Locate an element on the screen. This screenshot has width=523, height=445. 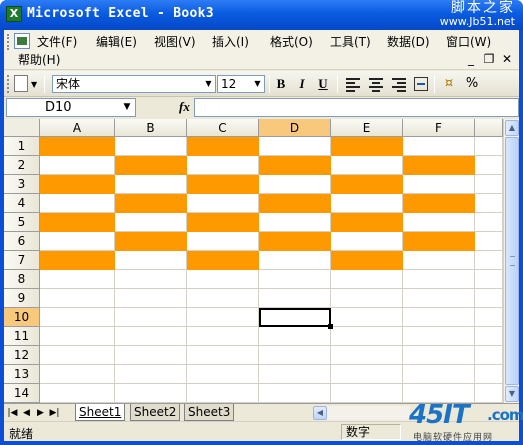
menu-view: 视图(V) is located at coordinates (175, 42).